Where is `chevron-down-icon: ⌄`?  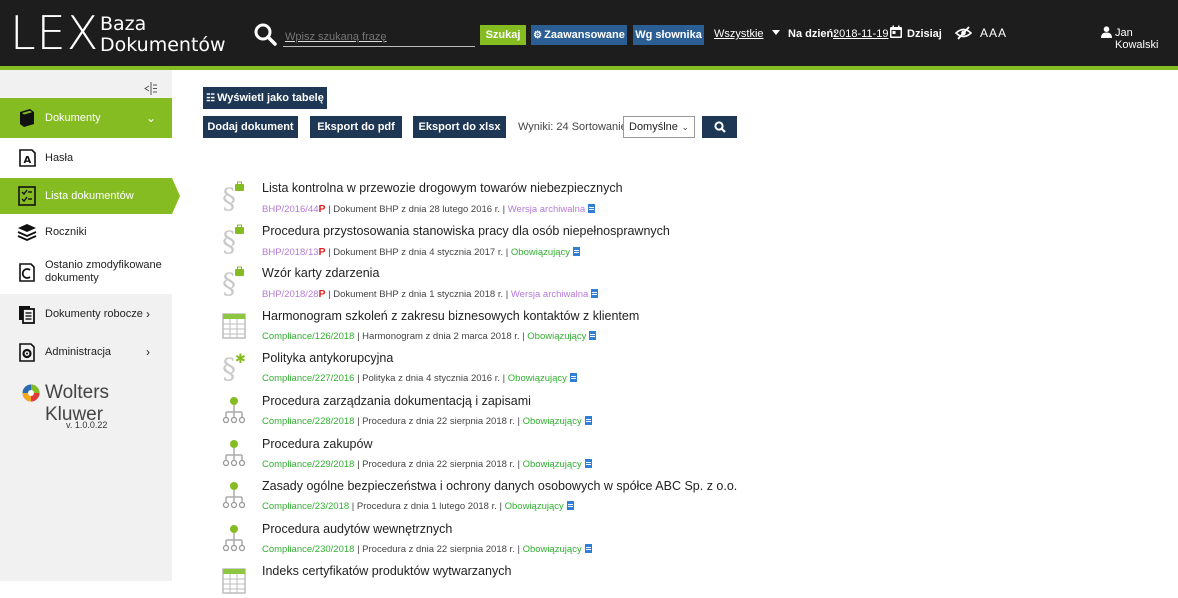
chevron-down-icon: ⌄ is located at coordinates (685, 127).